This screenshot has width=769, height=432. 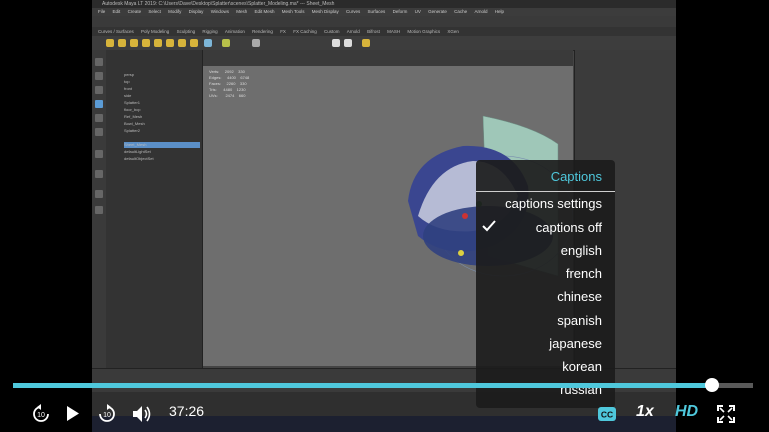 I want to click on shelf-tab: Arnold, so click(x=353, y=31).